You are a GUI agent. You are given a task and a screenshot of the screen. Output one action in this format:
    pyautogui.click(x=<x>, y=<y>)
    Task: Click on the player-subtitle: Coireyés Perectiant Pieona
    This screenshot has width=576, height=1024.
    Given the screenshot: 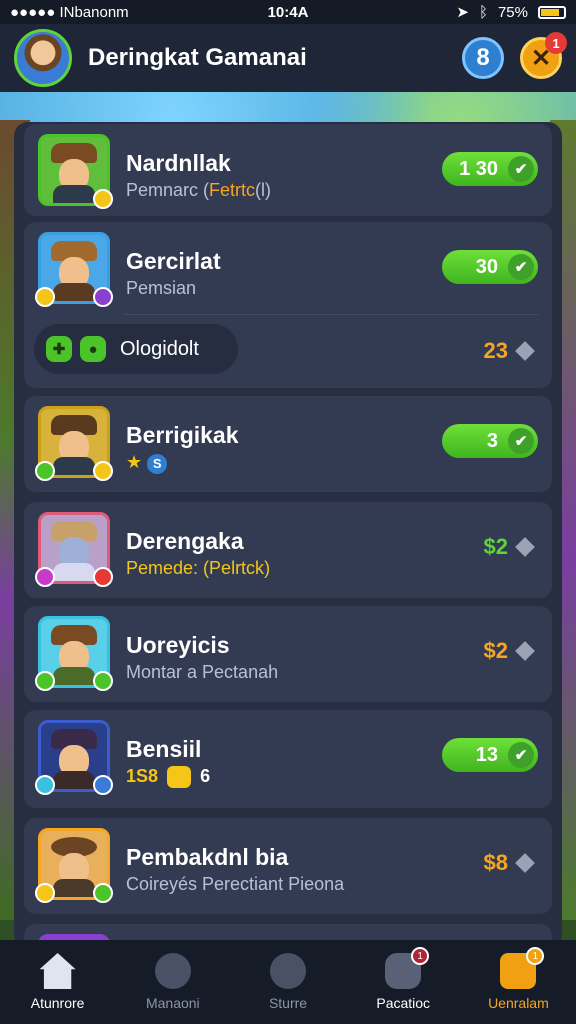 What is the action you would take?
    pyautogui.click(x=235, y=884)
    